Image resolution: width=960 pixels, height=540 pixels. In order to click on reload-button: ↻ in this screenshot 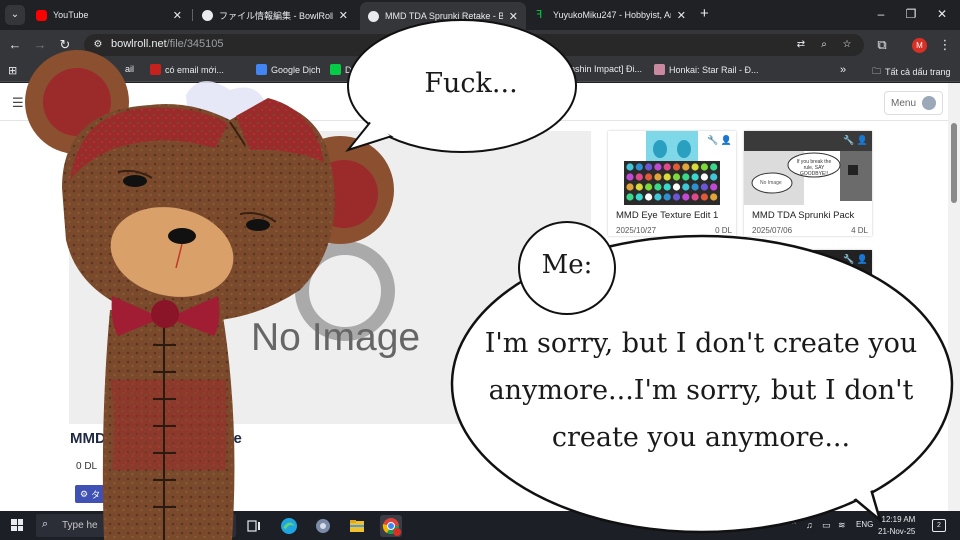, I will do `click(65, 45)`.